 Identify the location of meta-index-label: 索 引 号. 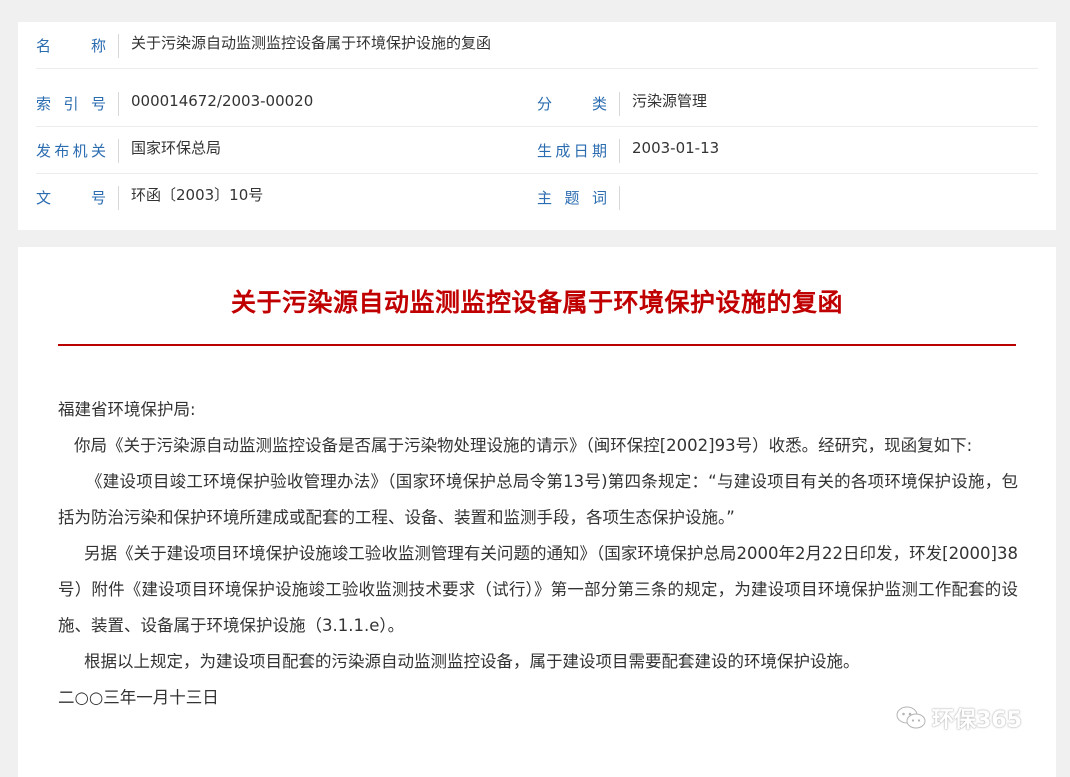
(71, 104).